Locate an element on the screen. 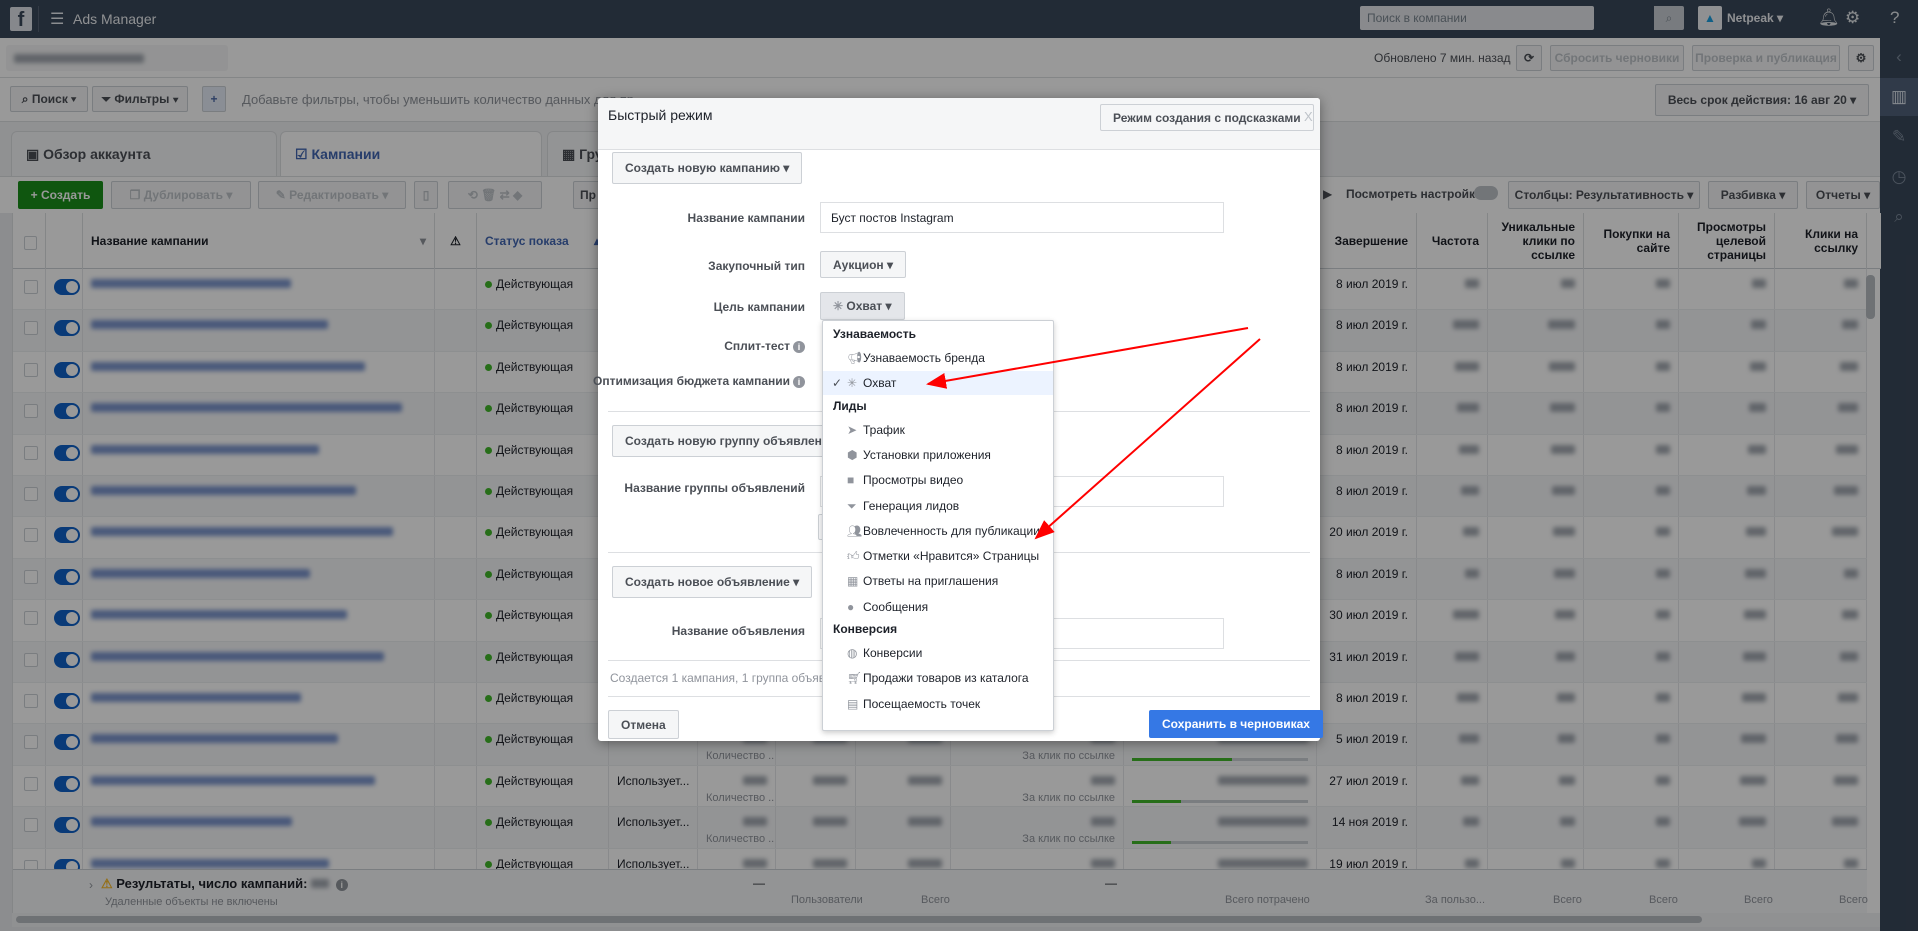 Image resolution: width=1918 pixels, height=931 pixels. arrow-to-engagement is located at coordinates (1147, 439).